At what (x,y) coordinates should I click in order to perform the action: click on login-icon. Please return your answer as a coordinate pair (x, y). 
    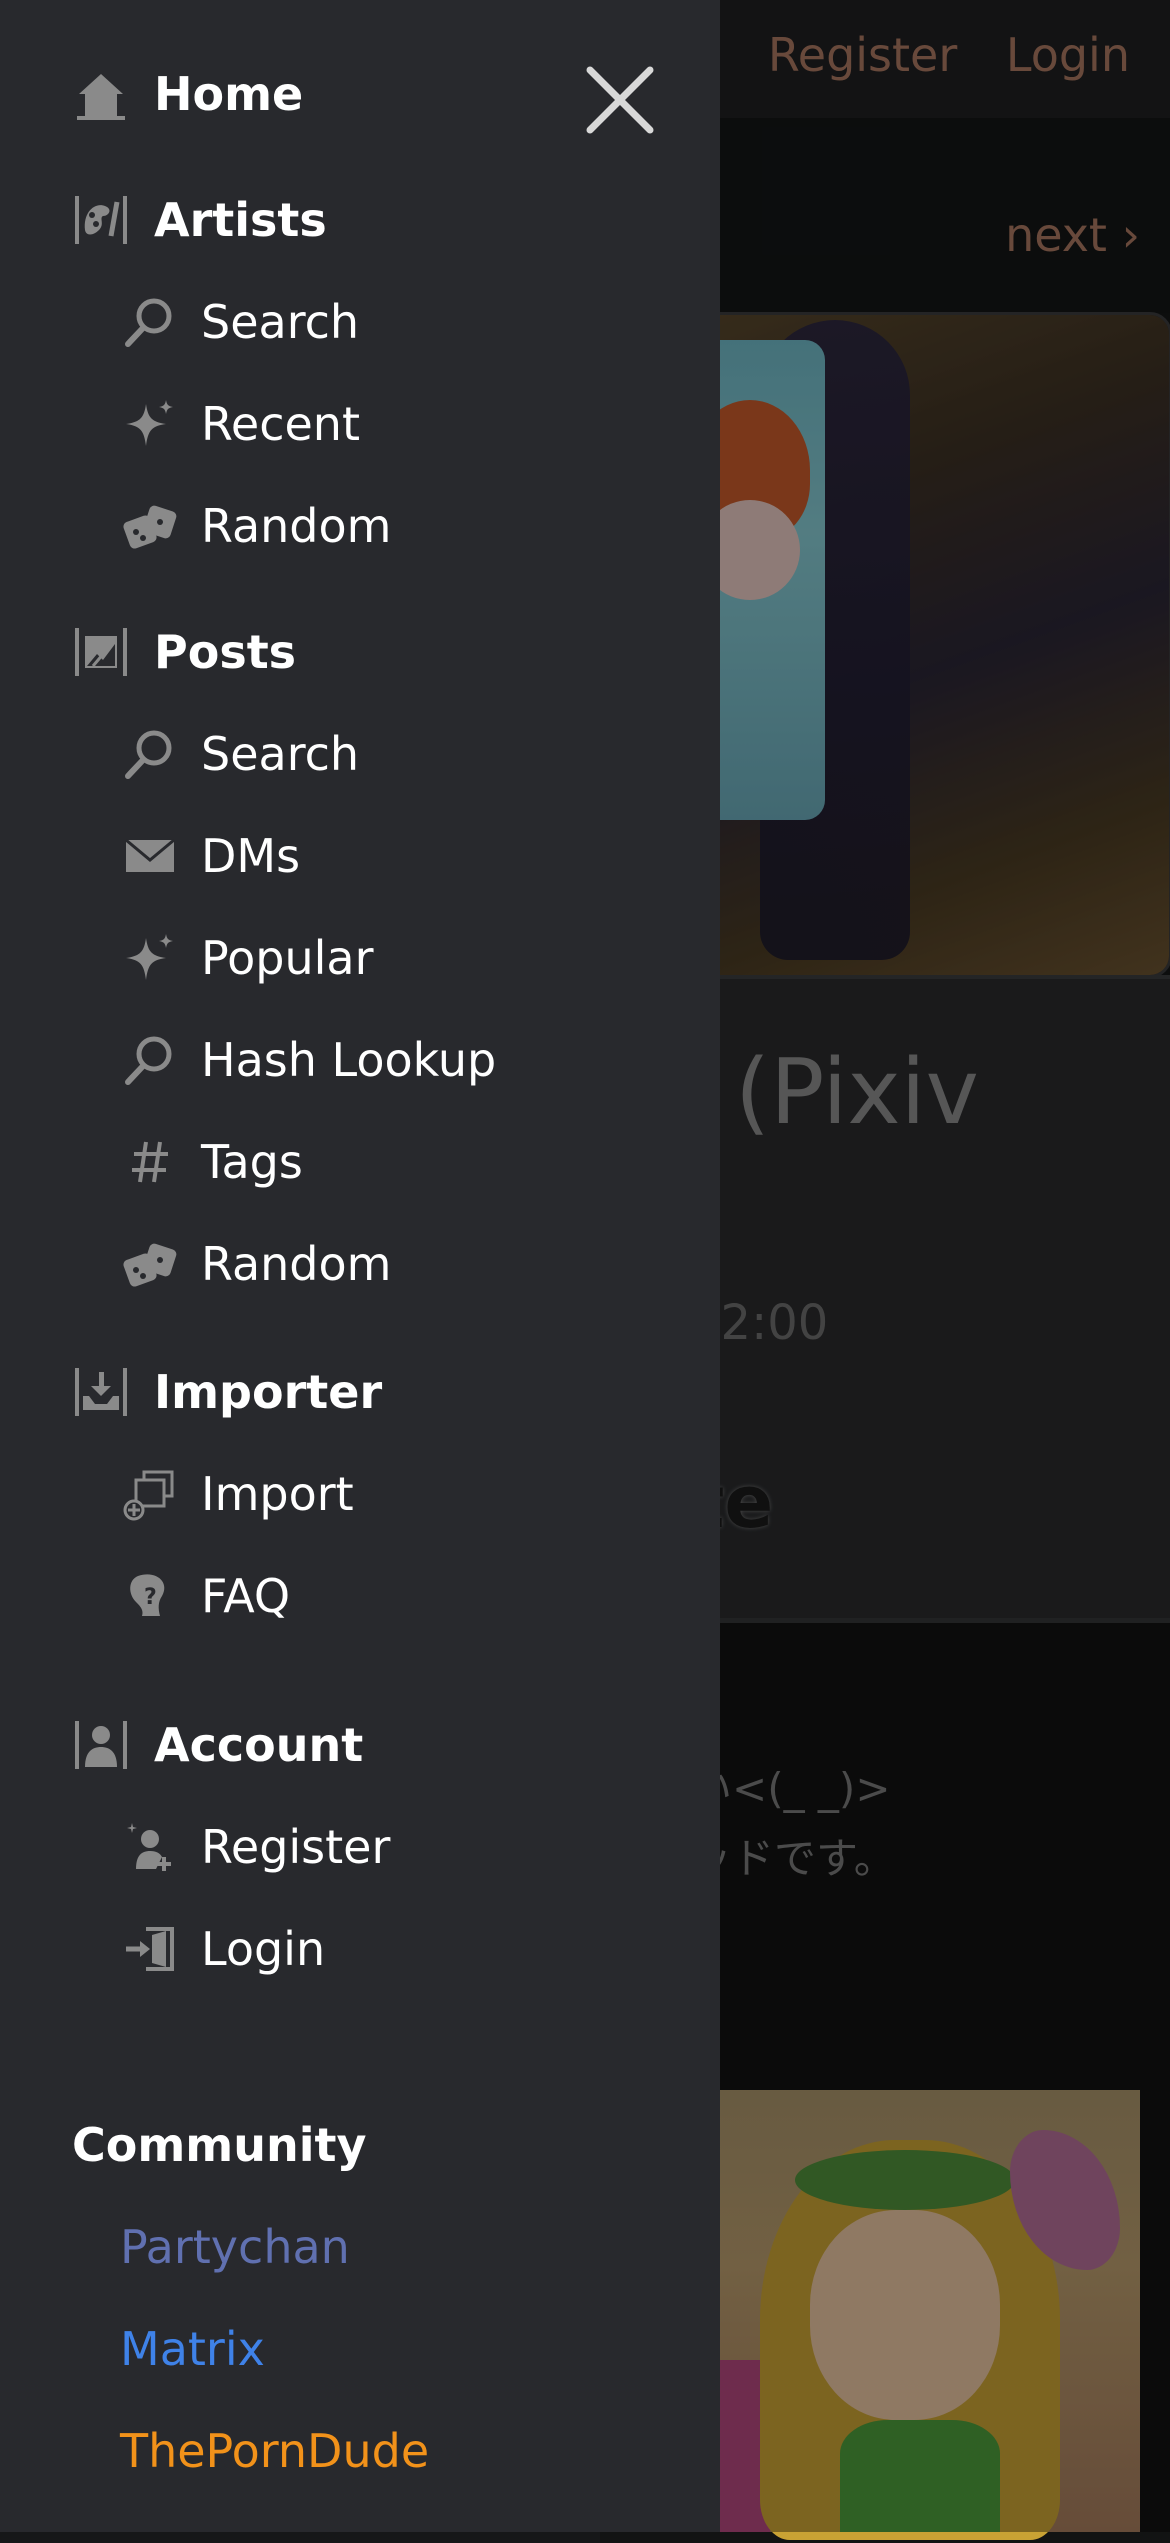
    Looking at the image, I should click on (150, 1949).